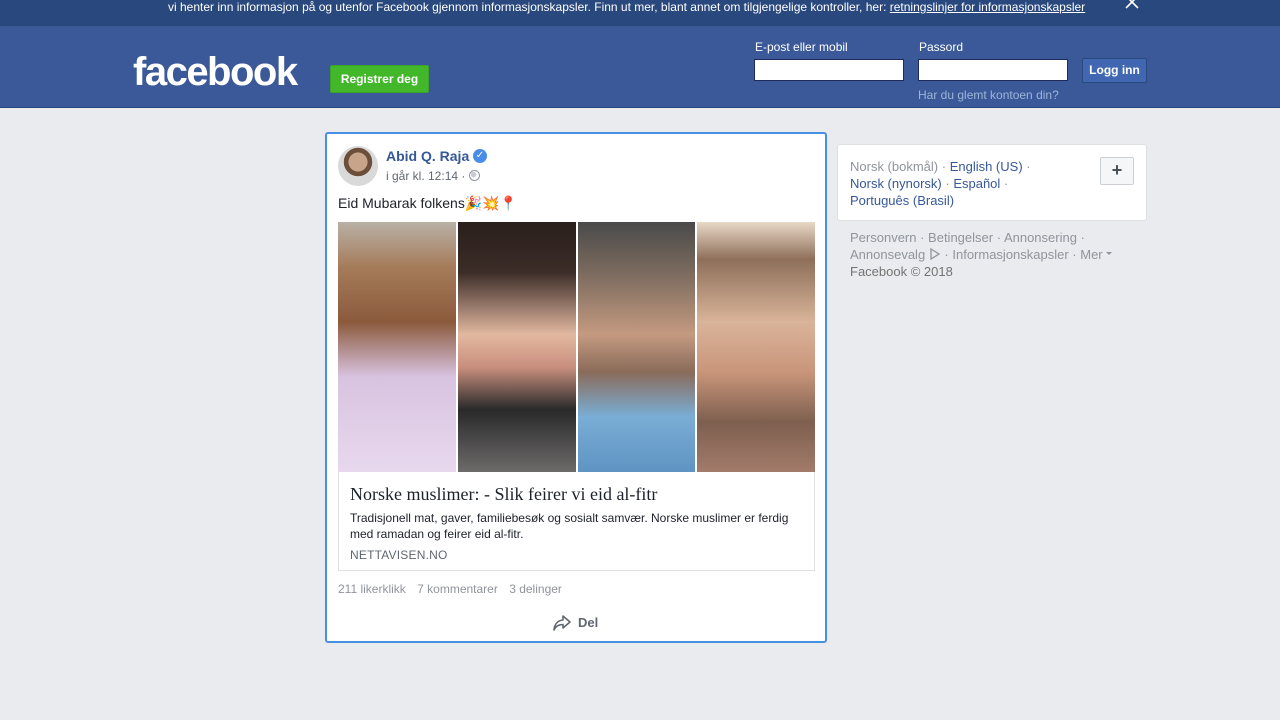  I want to click on email-field, so click(829, 70).